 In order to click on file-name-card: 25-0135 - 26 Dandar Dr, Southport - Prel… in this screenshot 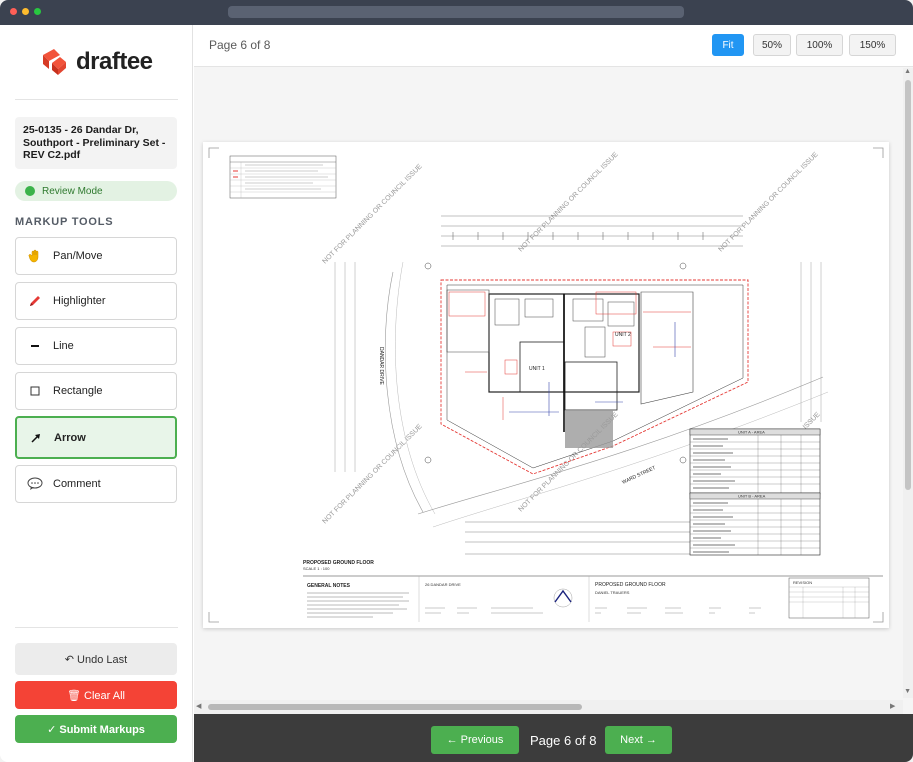, I will do `click(96, 143)`.